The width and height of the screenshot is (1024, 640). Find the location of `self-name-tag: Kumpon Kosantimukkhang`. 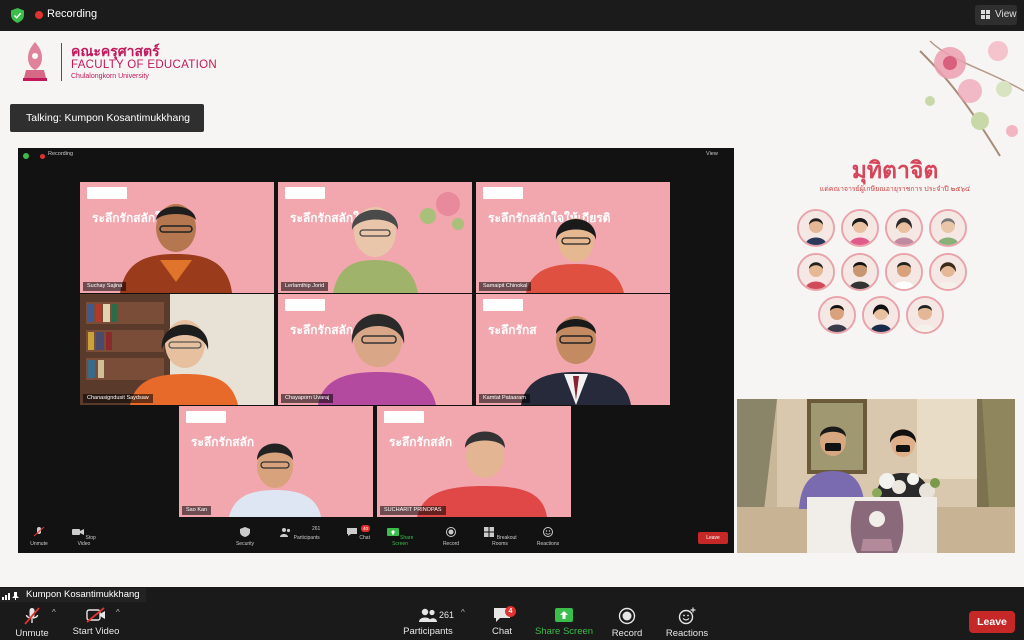

self-name-tag: Kumpon Kosantimukkhang is located at coordinates (73, 595).